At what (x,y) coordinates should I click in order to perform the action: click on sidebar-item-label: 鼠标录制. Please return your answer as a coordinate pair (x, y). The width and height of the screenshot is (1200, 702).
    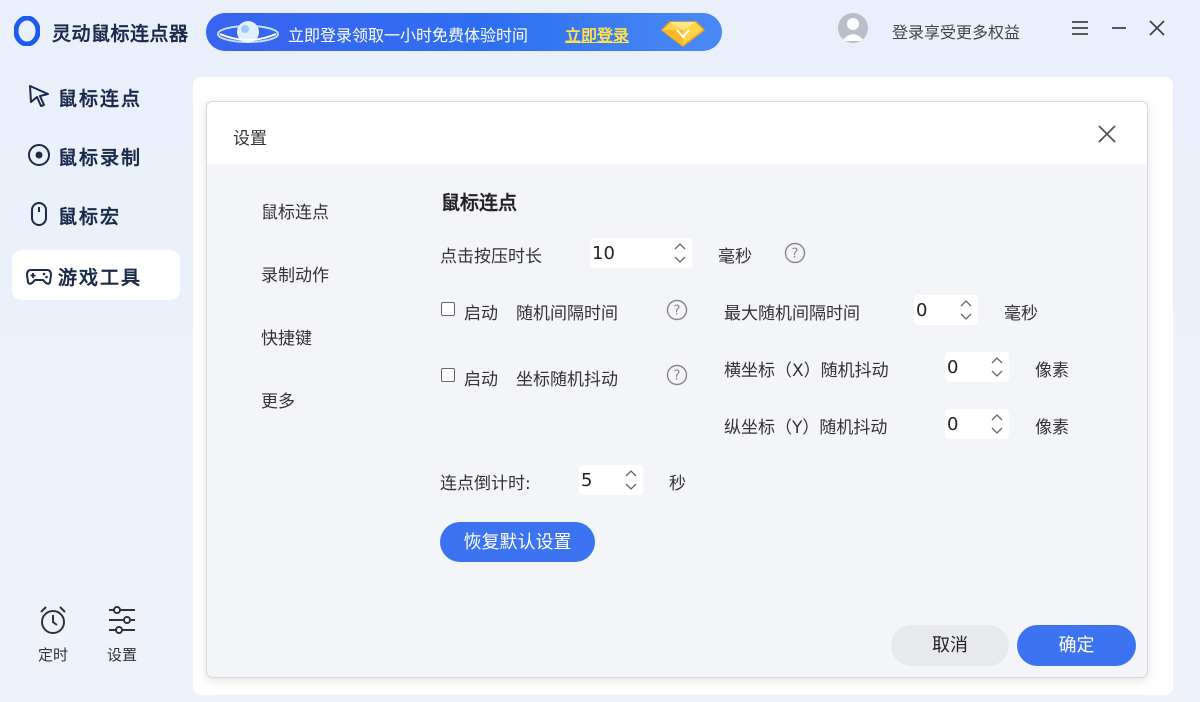
    Looking at the image, I should click on (100, 158).